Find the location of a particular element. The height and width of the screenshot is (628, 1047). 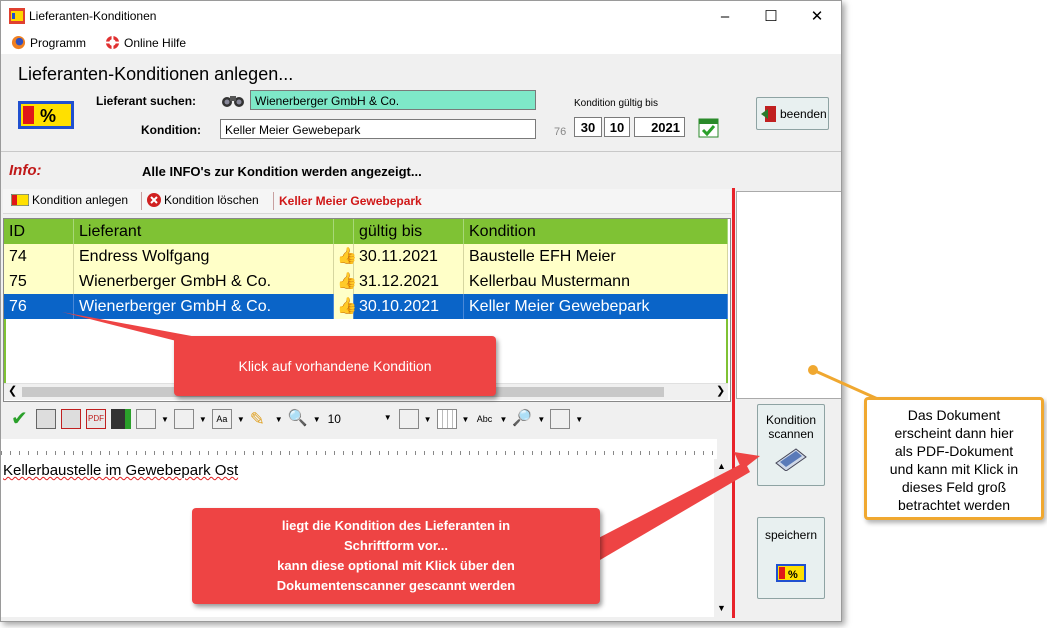

orange-dot is located at coordinates (813, 370).